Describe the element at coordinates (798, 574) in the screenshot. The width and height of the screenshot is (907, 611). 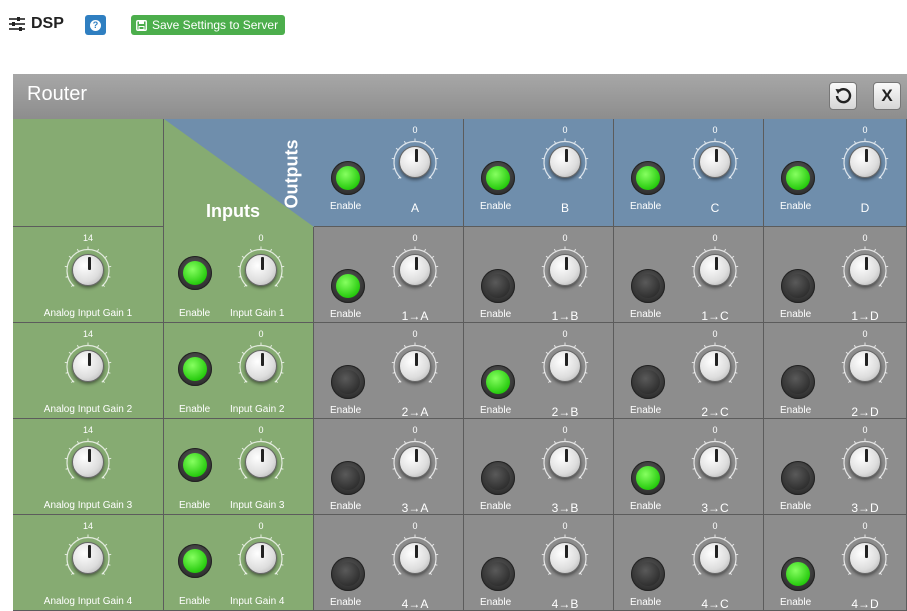
I see `route-enable-led-4-d` at that location.